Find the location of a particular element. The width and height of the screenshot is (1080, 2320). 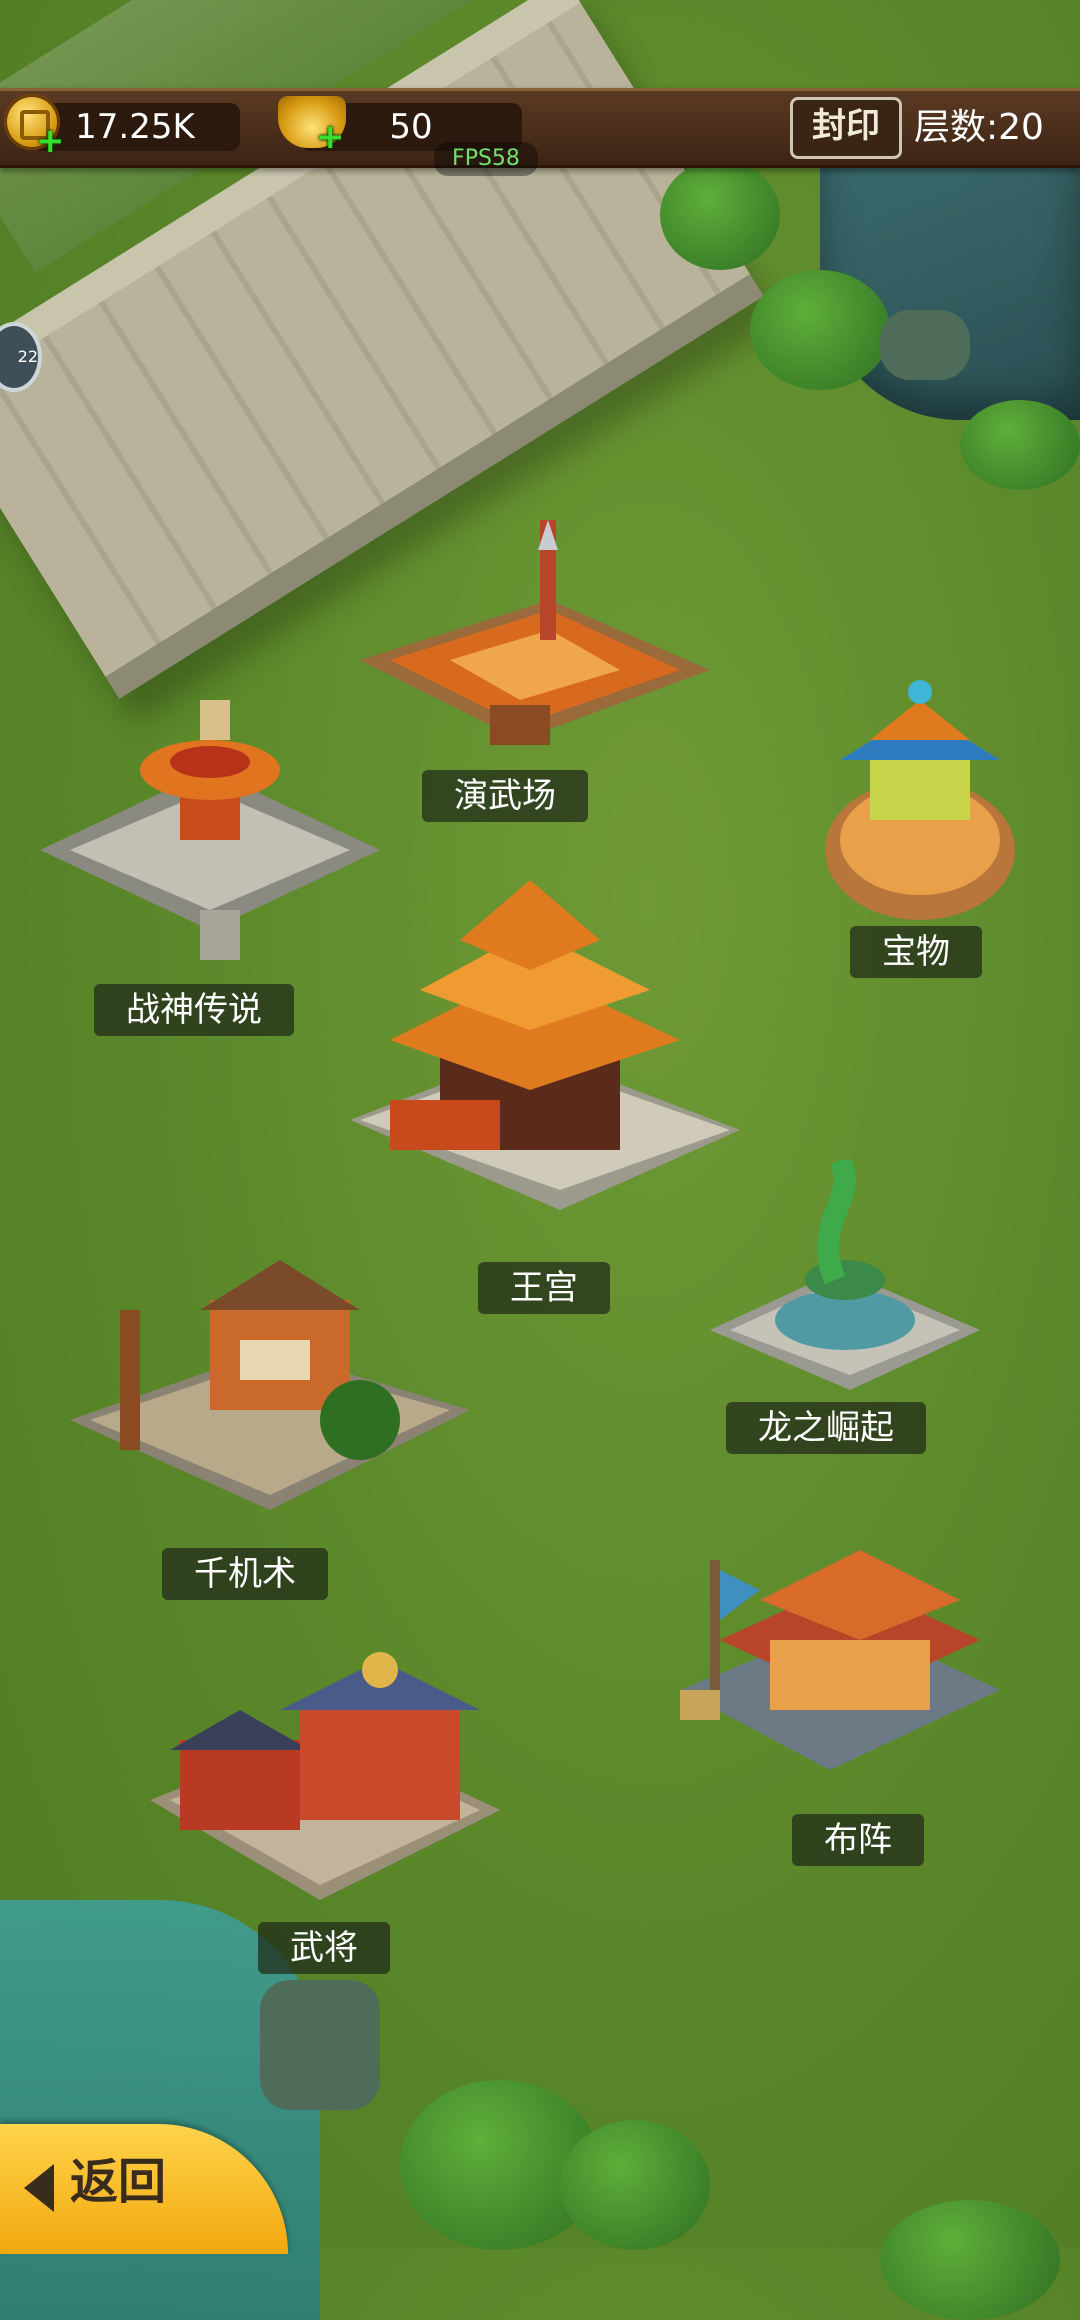

fps-counter: FPS58 is located at coordinates (486, 159).